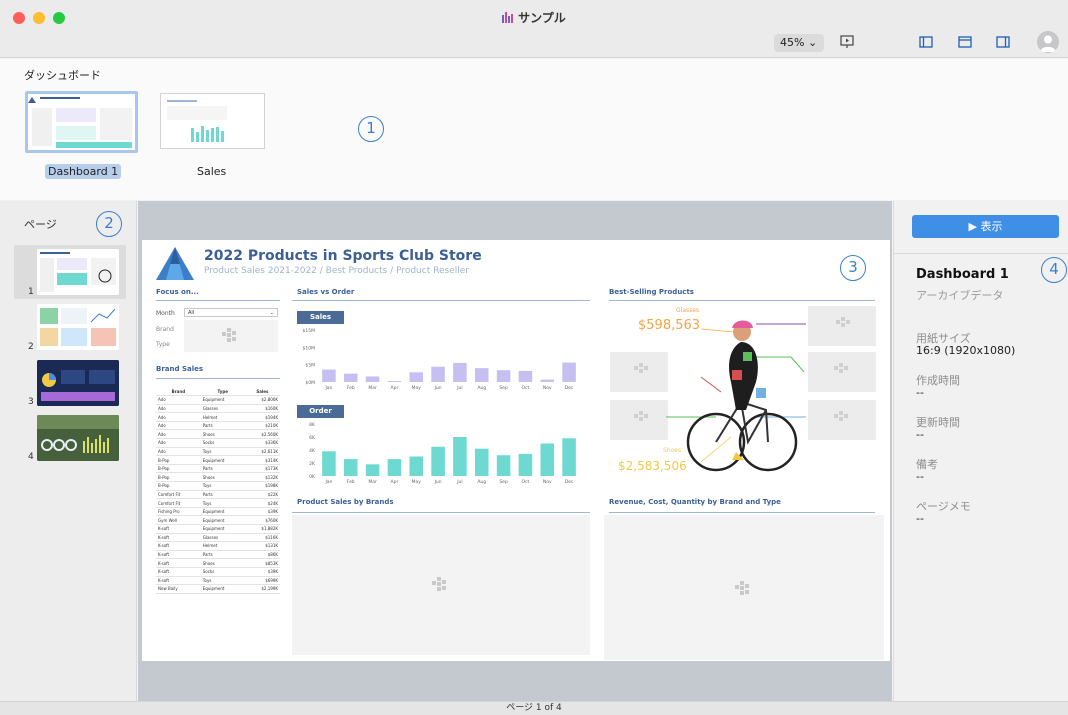 The height and width of the screenshot is (715, 1068). What do you see at coordinates (83, 171) in the screenshot?
I see `dashboard-label-1: Dashboard 1` at bounding box center [83, 171].